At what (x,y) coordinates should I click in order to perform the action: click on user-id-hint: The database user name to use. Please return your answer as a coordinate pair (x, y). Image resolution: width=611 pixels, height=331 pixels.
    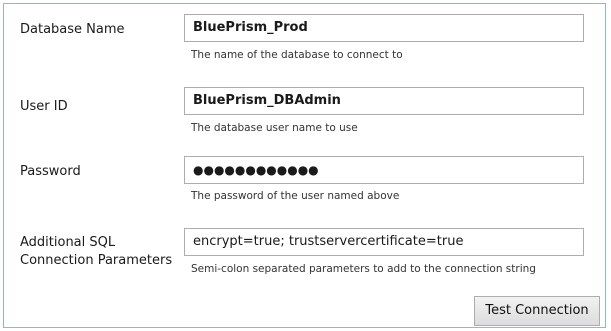
    Looking at the image, I should click on (274, 128).